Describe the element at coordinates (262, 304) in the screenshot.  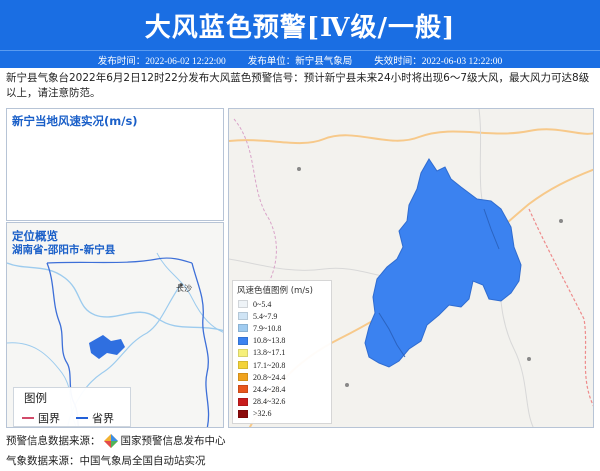
I see `wind-legend-label: 0~5.4` at that location.